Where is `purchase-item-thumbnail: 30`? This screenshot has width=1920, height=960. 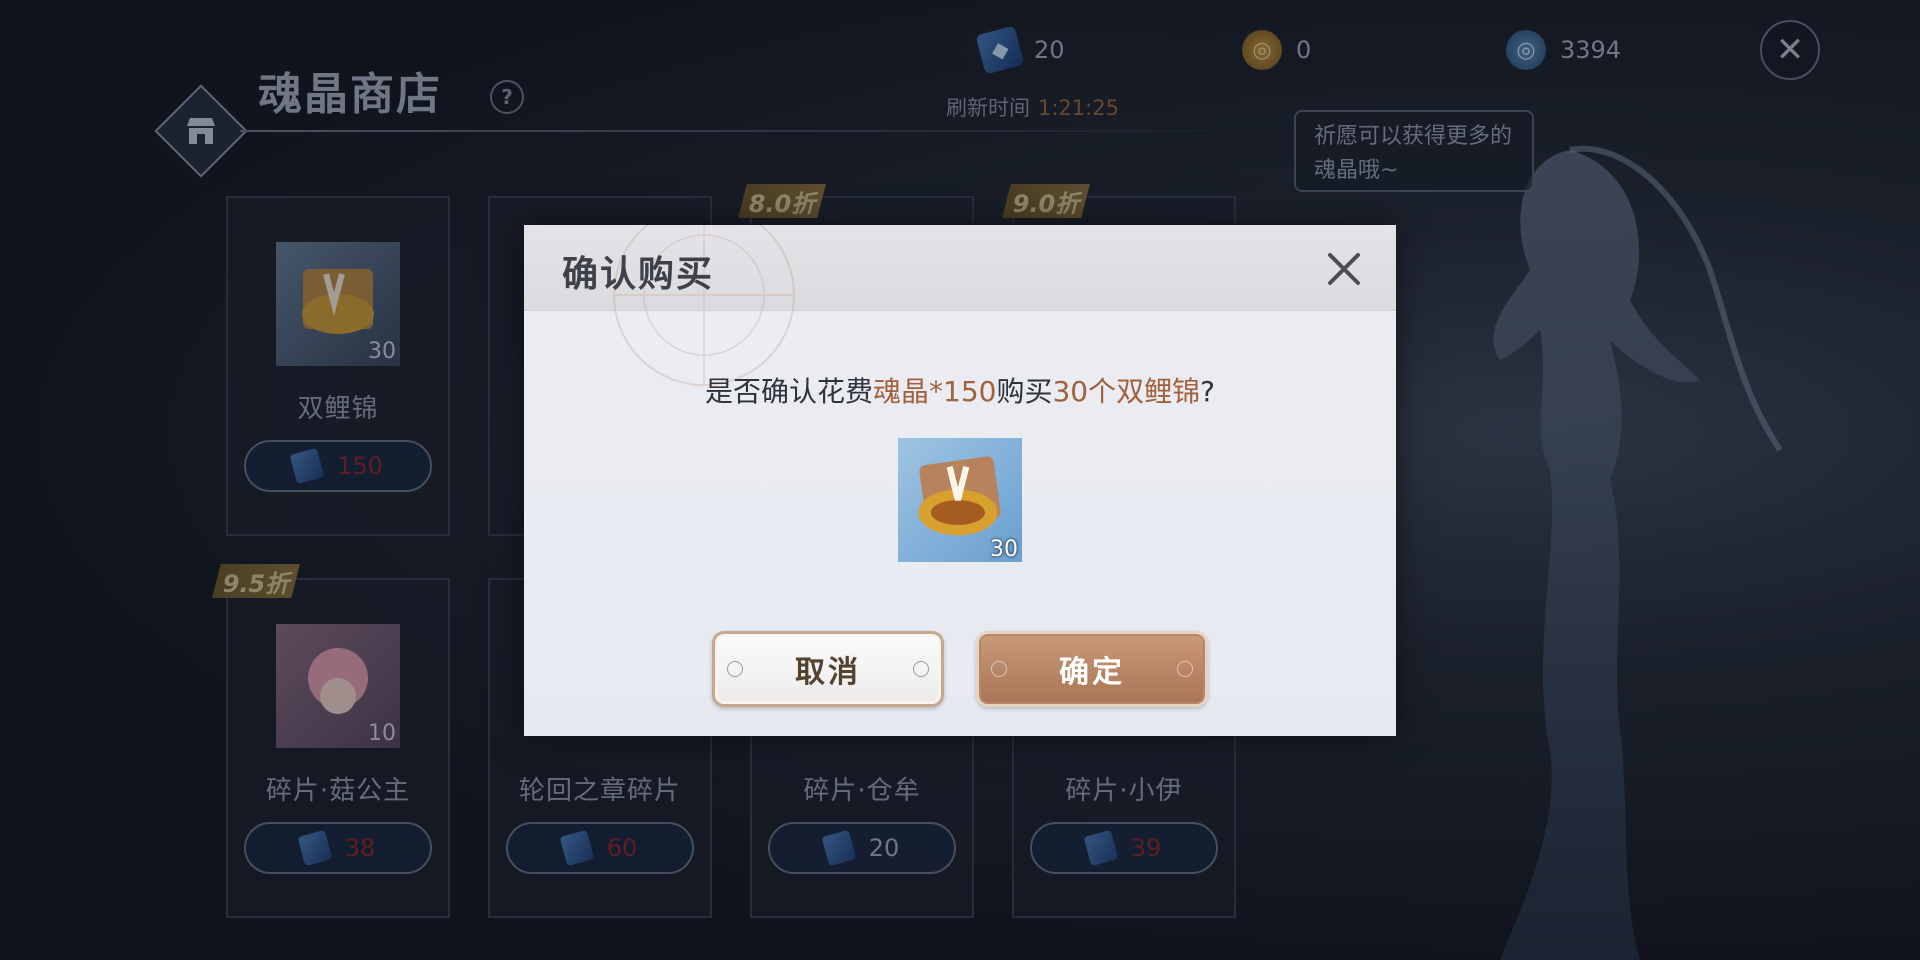
purchase-item-thumbnail: 30 is located at coordinates (960, 500).